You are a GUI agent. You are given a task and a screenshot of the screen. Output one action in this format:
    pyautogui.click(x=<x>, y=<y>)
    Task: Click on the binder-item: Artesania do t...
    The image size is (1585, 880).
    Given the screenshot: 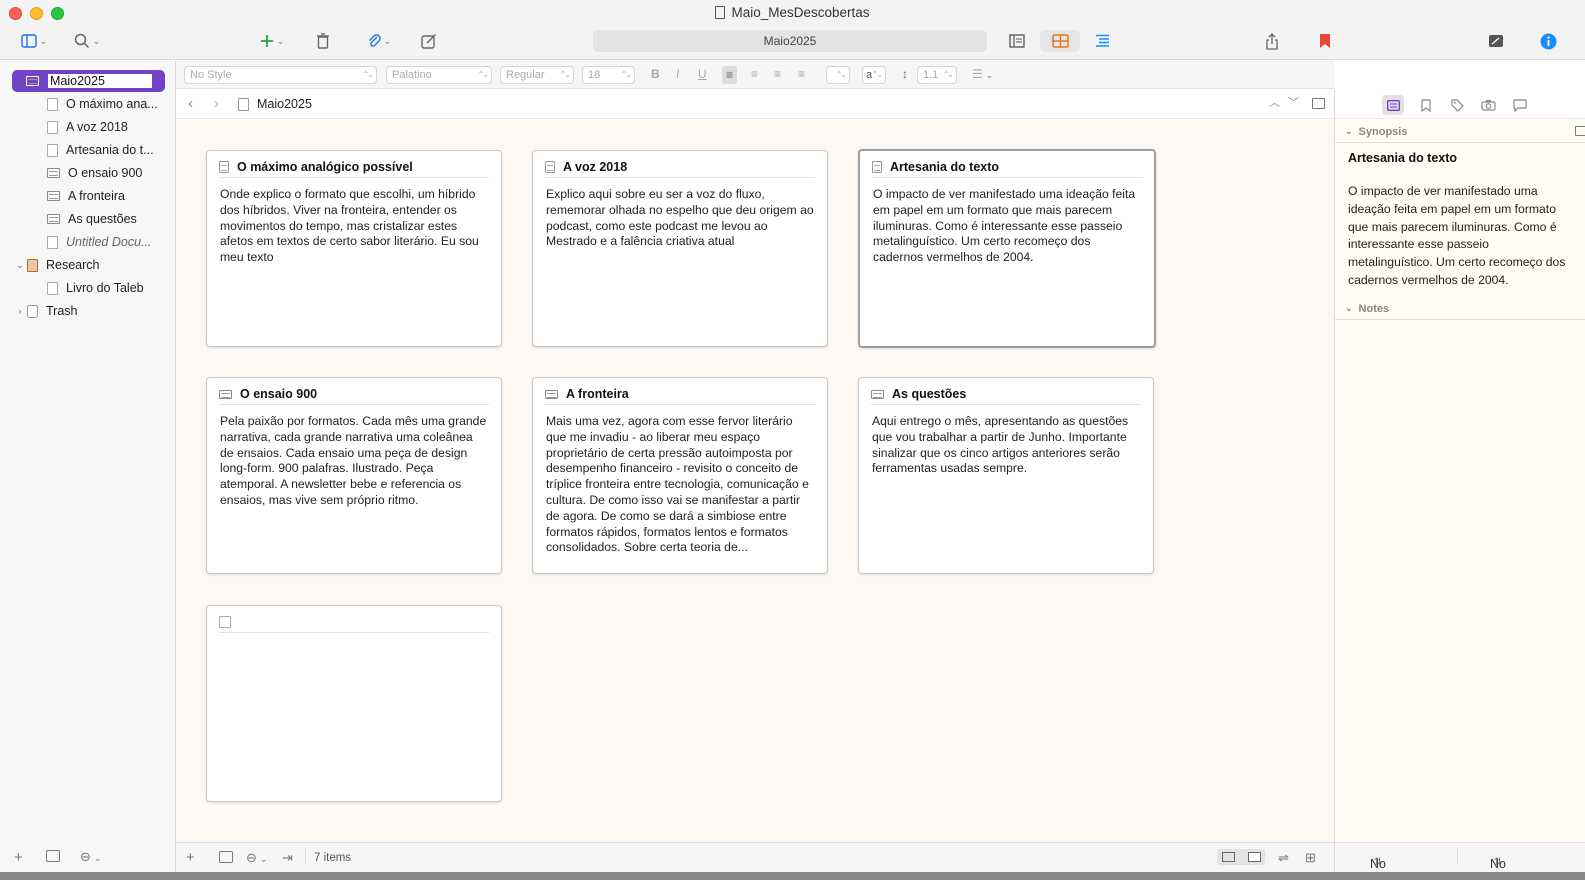 What is the action you would take?
    pyautogui.click(x=100, y=150)
    